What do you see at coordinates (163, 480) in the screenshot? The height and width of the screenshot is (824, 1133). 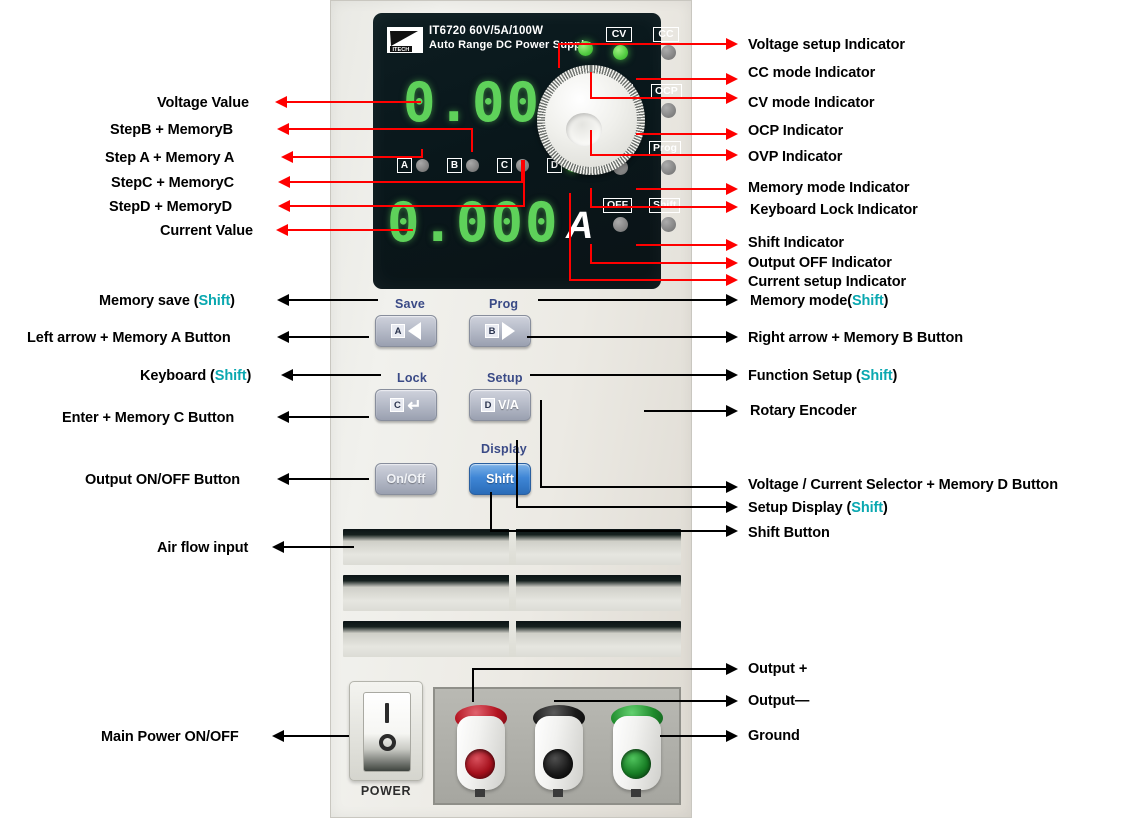 I see `callout-output-onoff: Output ON/OFF Button` at bounding box center [163, 480].